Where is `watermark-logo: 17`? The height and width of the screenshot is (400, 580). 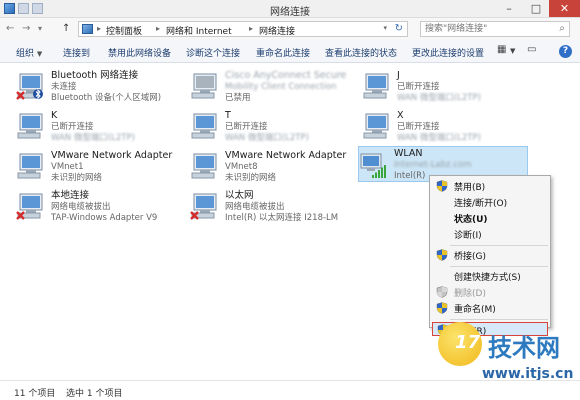 watermark-logo: 17 is located at coordinates (460, 344).